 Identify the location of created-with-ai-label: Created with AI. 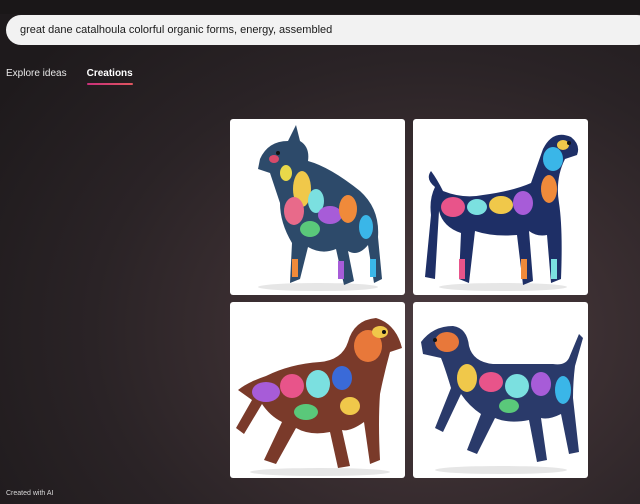
(30, 493).